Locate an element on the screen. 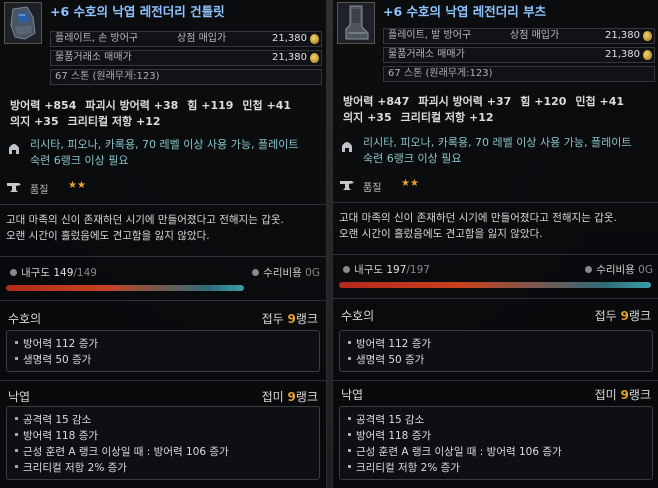 Image resolution: width=658 pixels, height=488 pixels. effect-line: 생명력 50 증가 is located at coordinates (53, 359).